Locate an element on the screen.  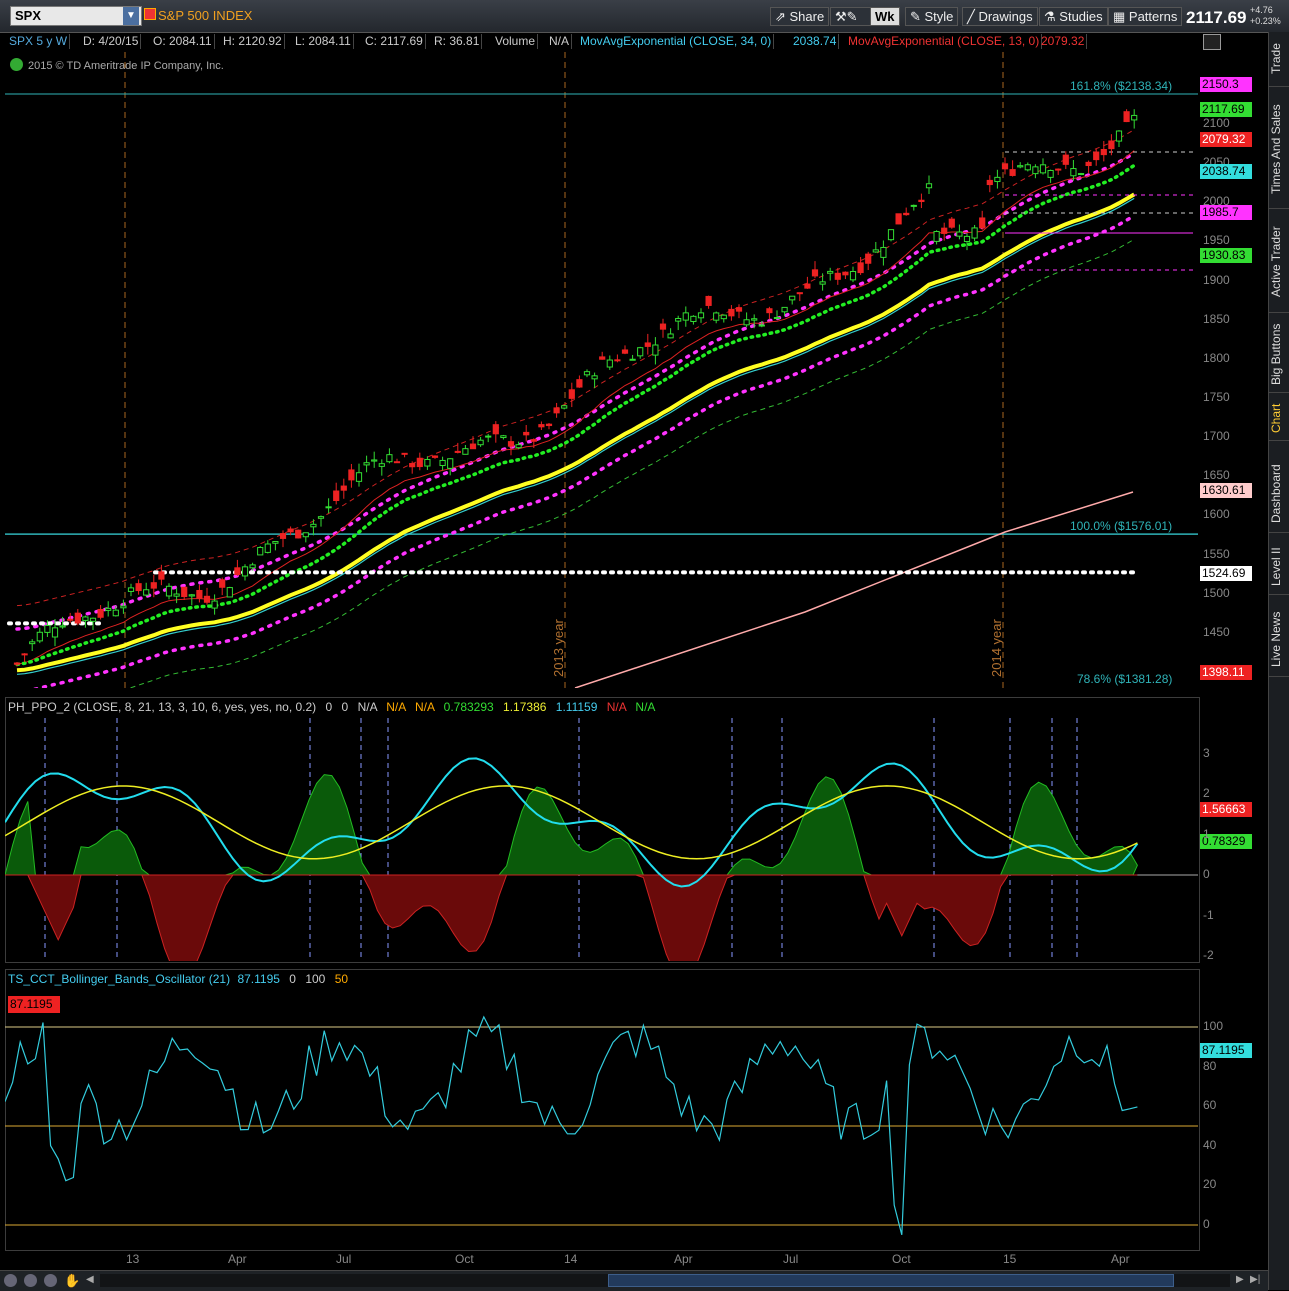
zoom-fit-icon is located at coordinates (10, 1280).